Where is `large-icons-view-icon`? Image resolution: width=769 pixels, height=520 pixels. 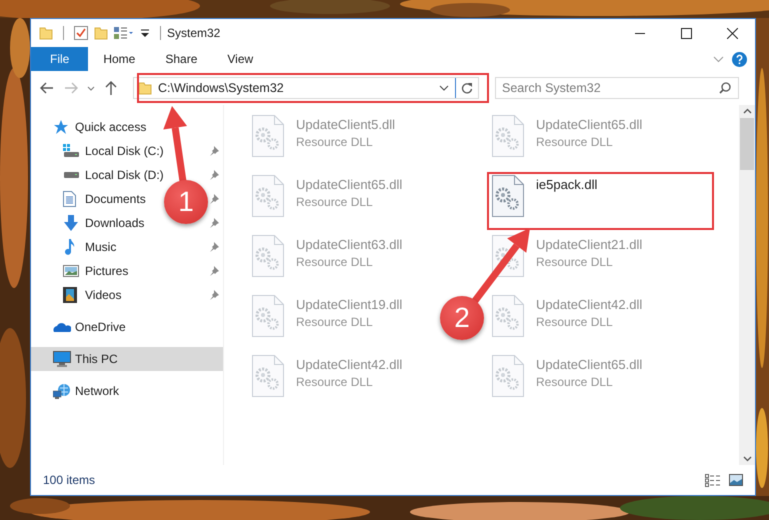 large-icons-view-icon is located at coordinates (736, 480).